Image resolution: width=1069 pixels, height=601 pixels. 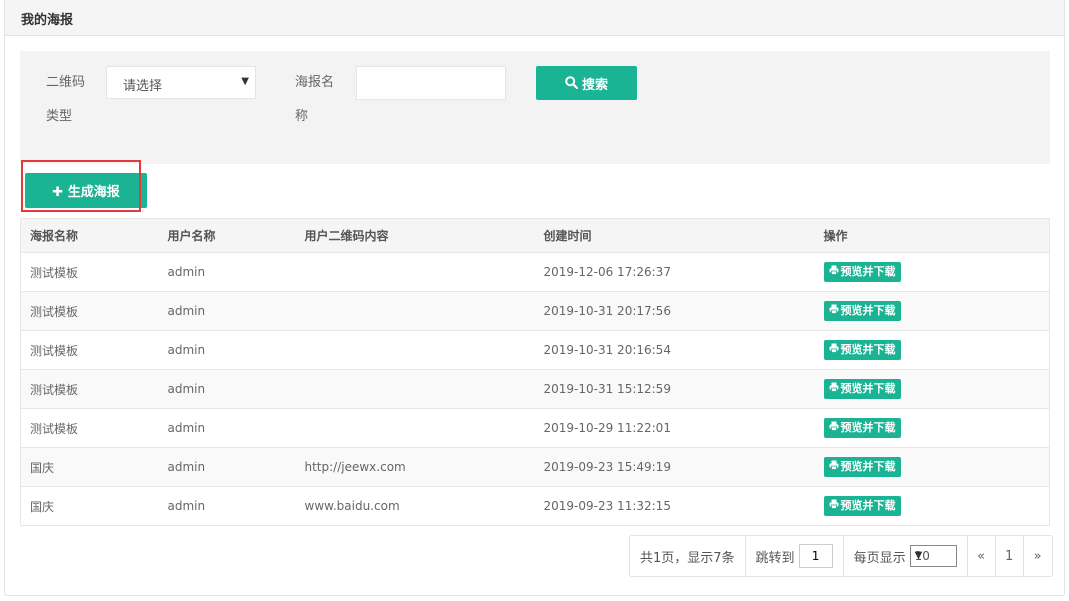 I want to click on qr-type-label: 二维码, so click(x=66, y=82).